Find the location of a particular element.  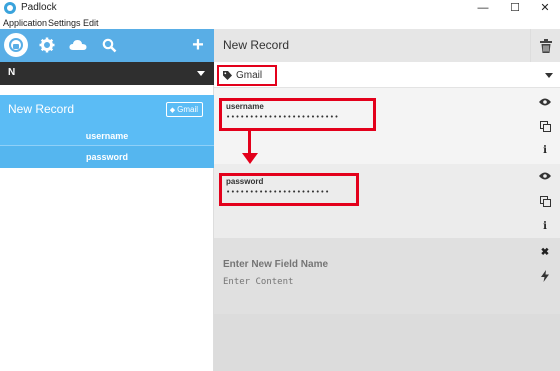

cloud-icon is located at coordinates (78, 45).